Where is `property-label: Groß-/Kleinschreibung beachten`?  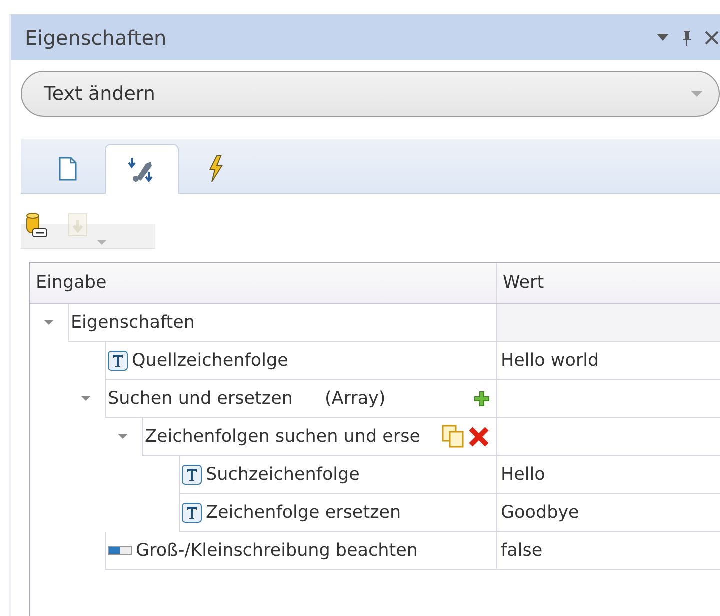
property-label: Groß-/Kleinschreibung beachten is located at coordinates (277, 550).